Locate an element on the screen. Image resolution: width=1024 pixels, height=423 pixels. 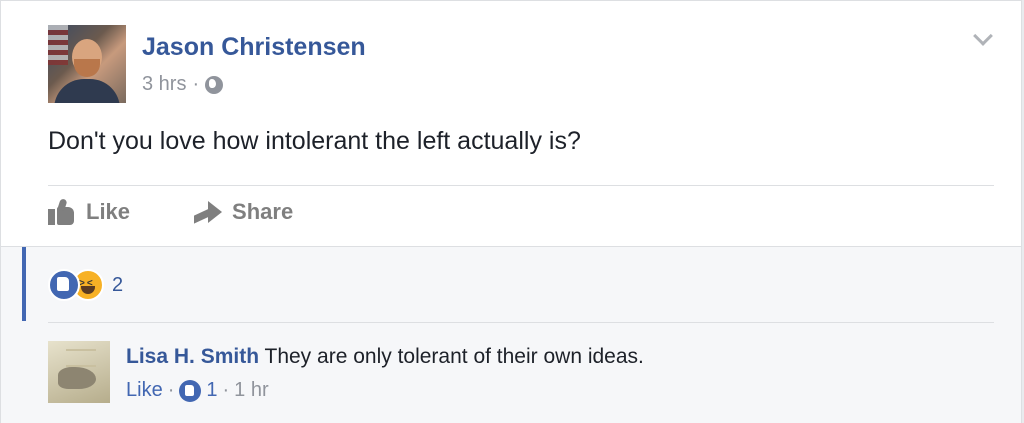
share-arrow-icon is located at coordinates (208, 212).